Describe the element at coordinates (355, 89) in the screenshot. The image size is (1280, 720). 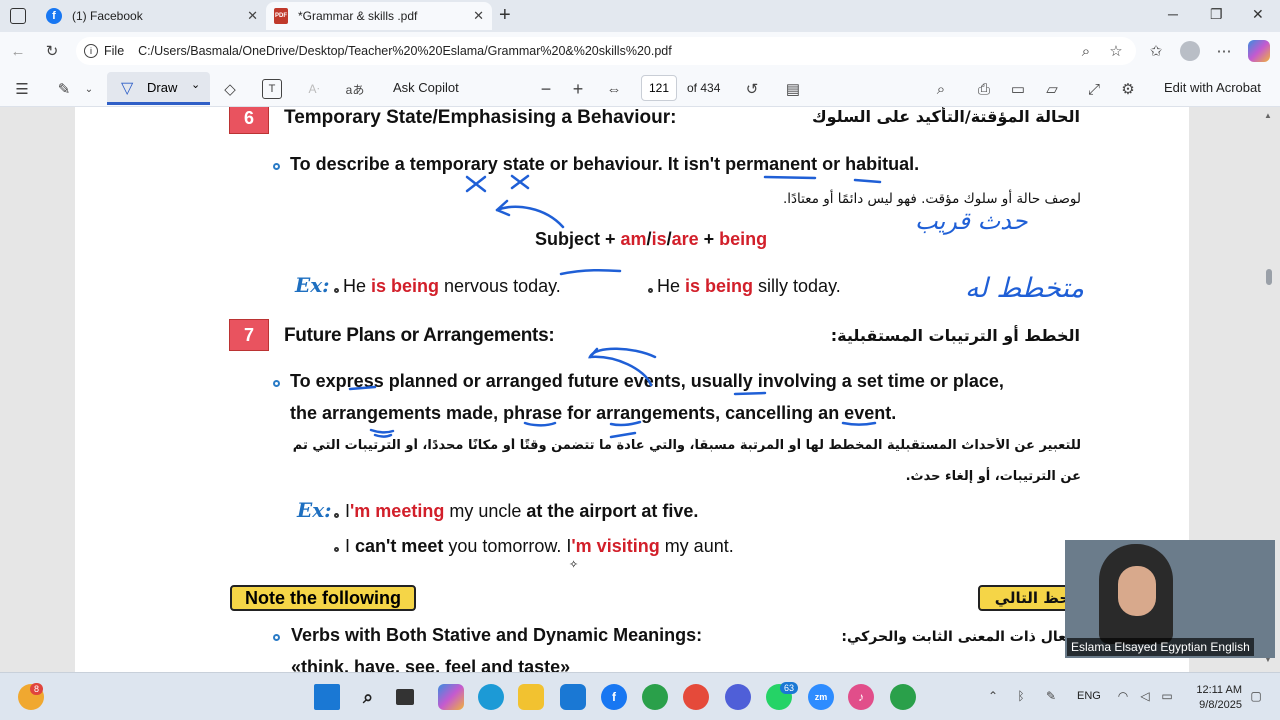
I see `translate-icon: aあ` at that location.